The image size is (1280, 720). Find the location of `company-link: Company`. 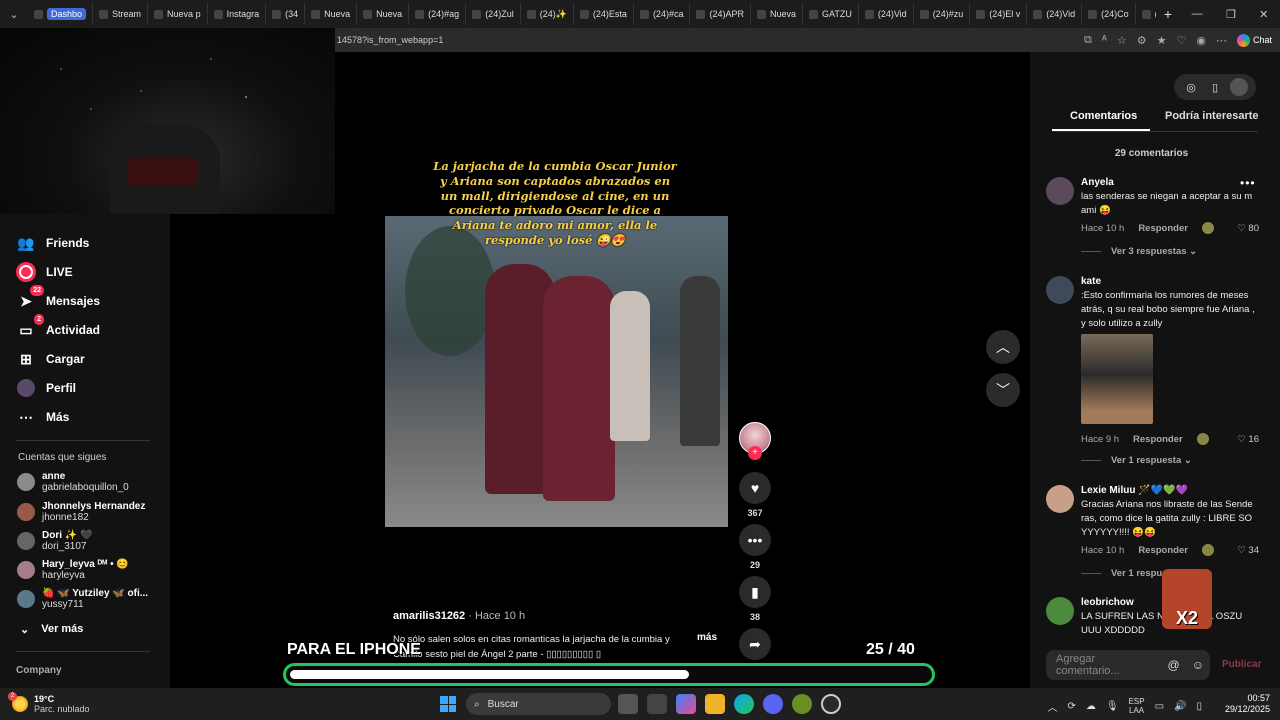

company-link: Company is located at coordinates (39, 670).